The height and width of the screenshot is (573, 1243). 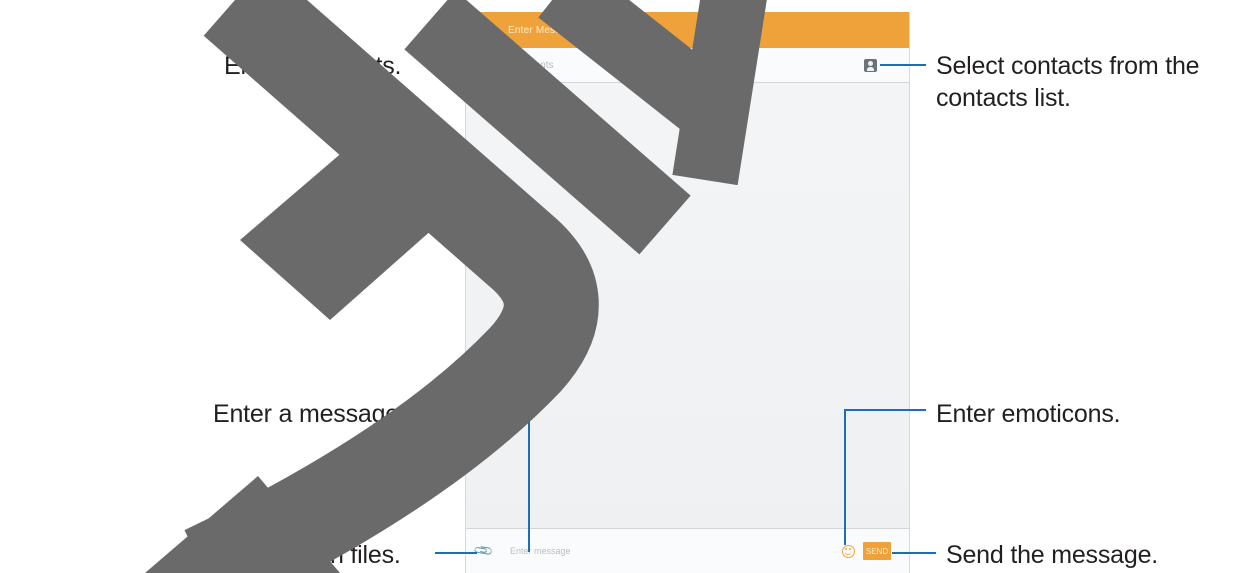 What do you see at coordinates (337, 555) in the screenshot?
I see `callout-attach-files: Attach files.` at bounding box center [337, 555].